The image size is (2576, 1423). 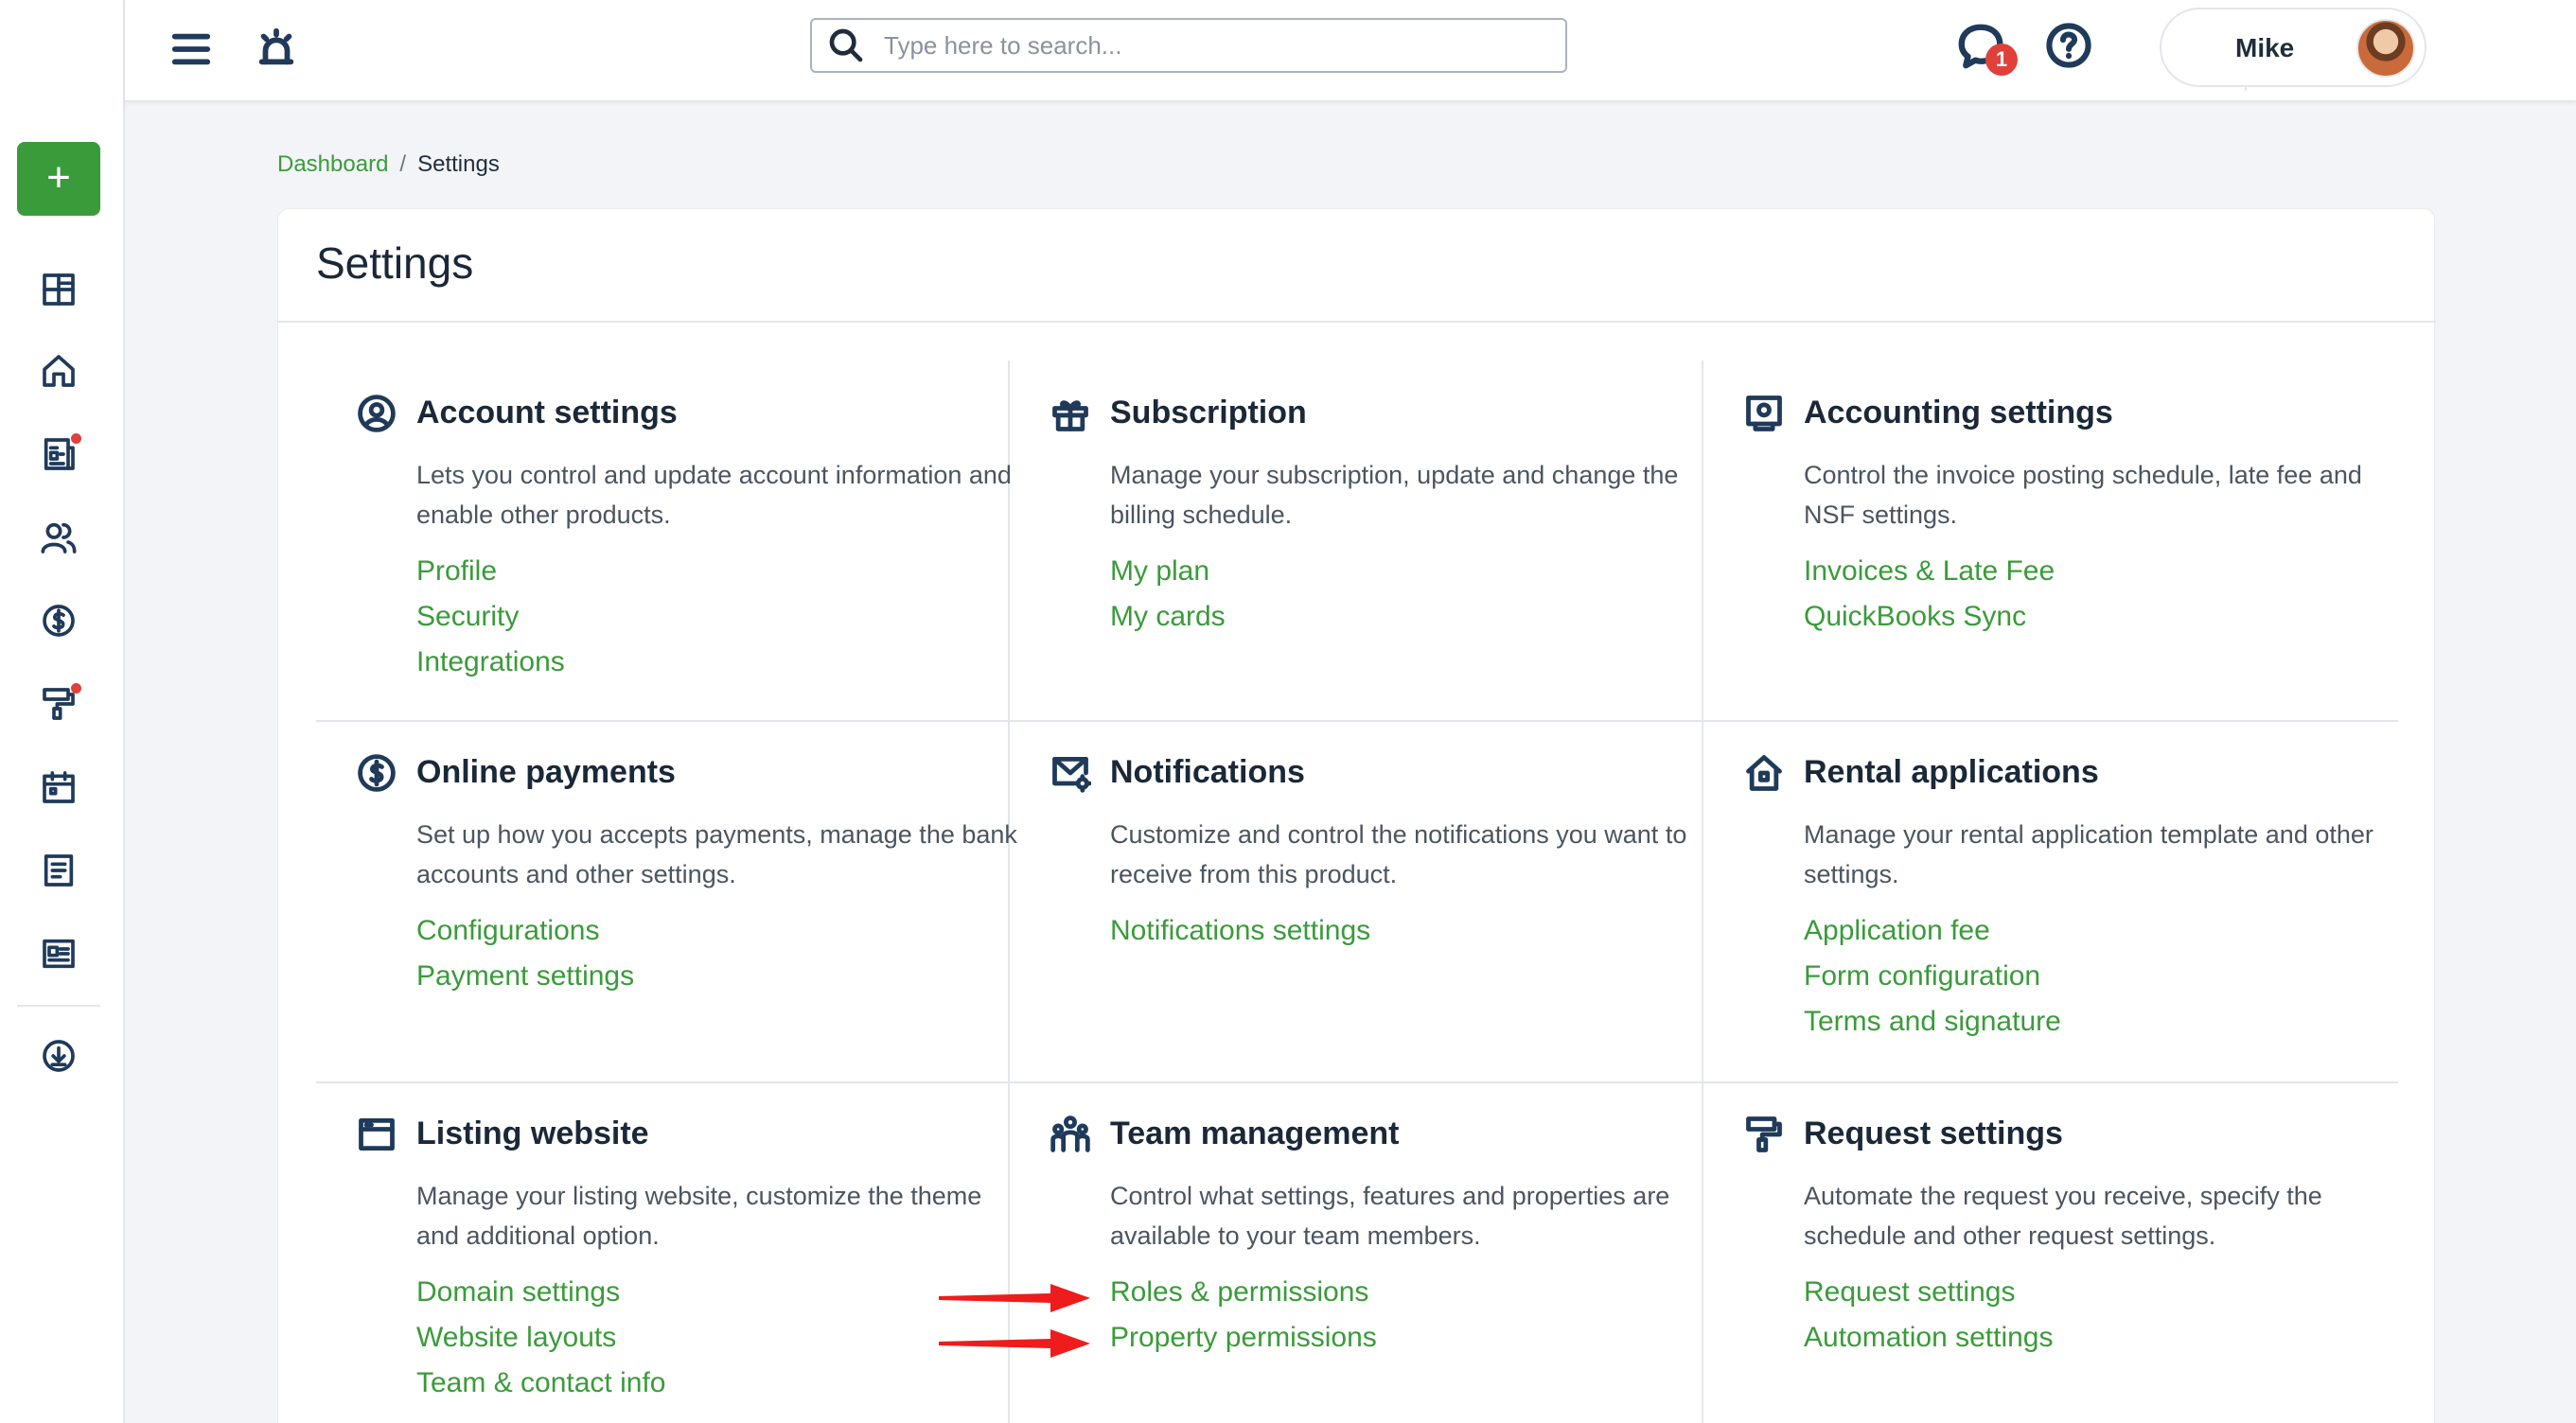 I want to click on download-icon, so click(x=59, y=1056).